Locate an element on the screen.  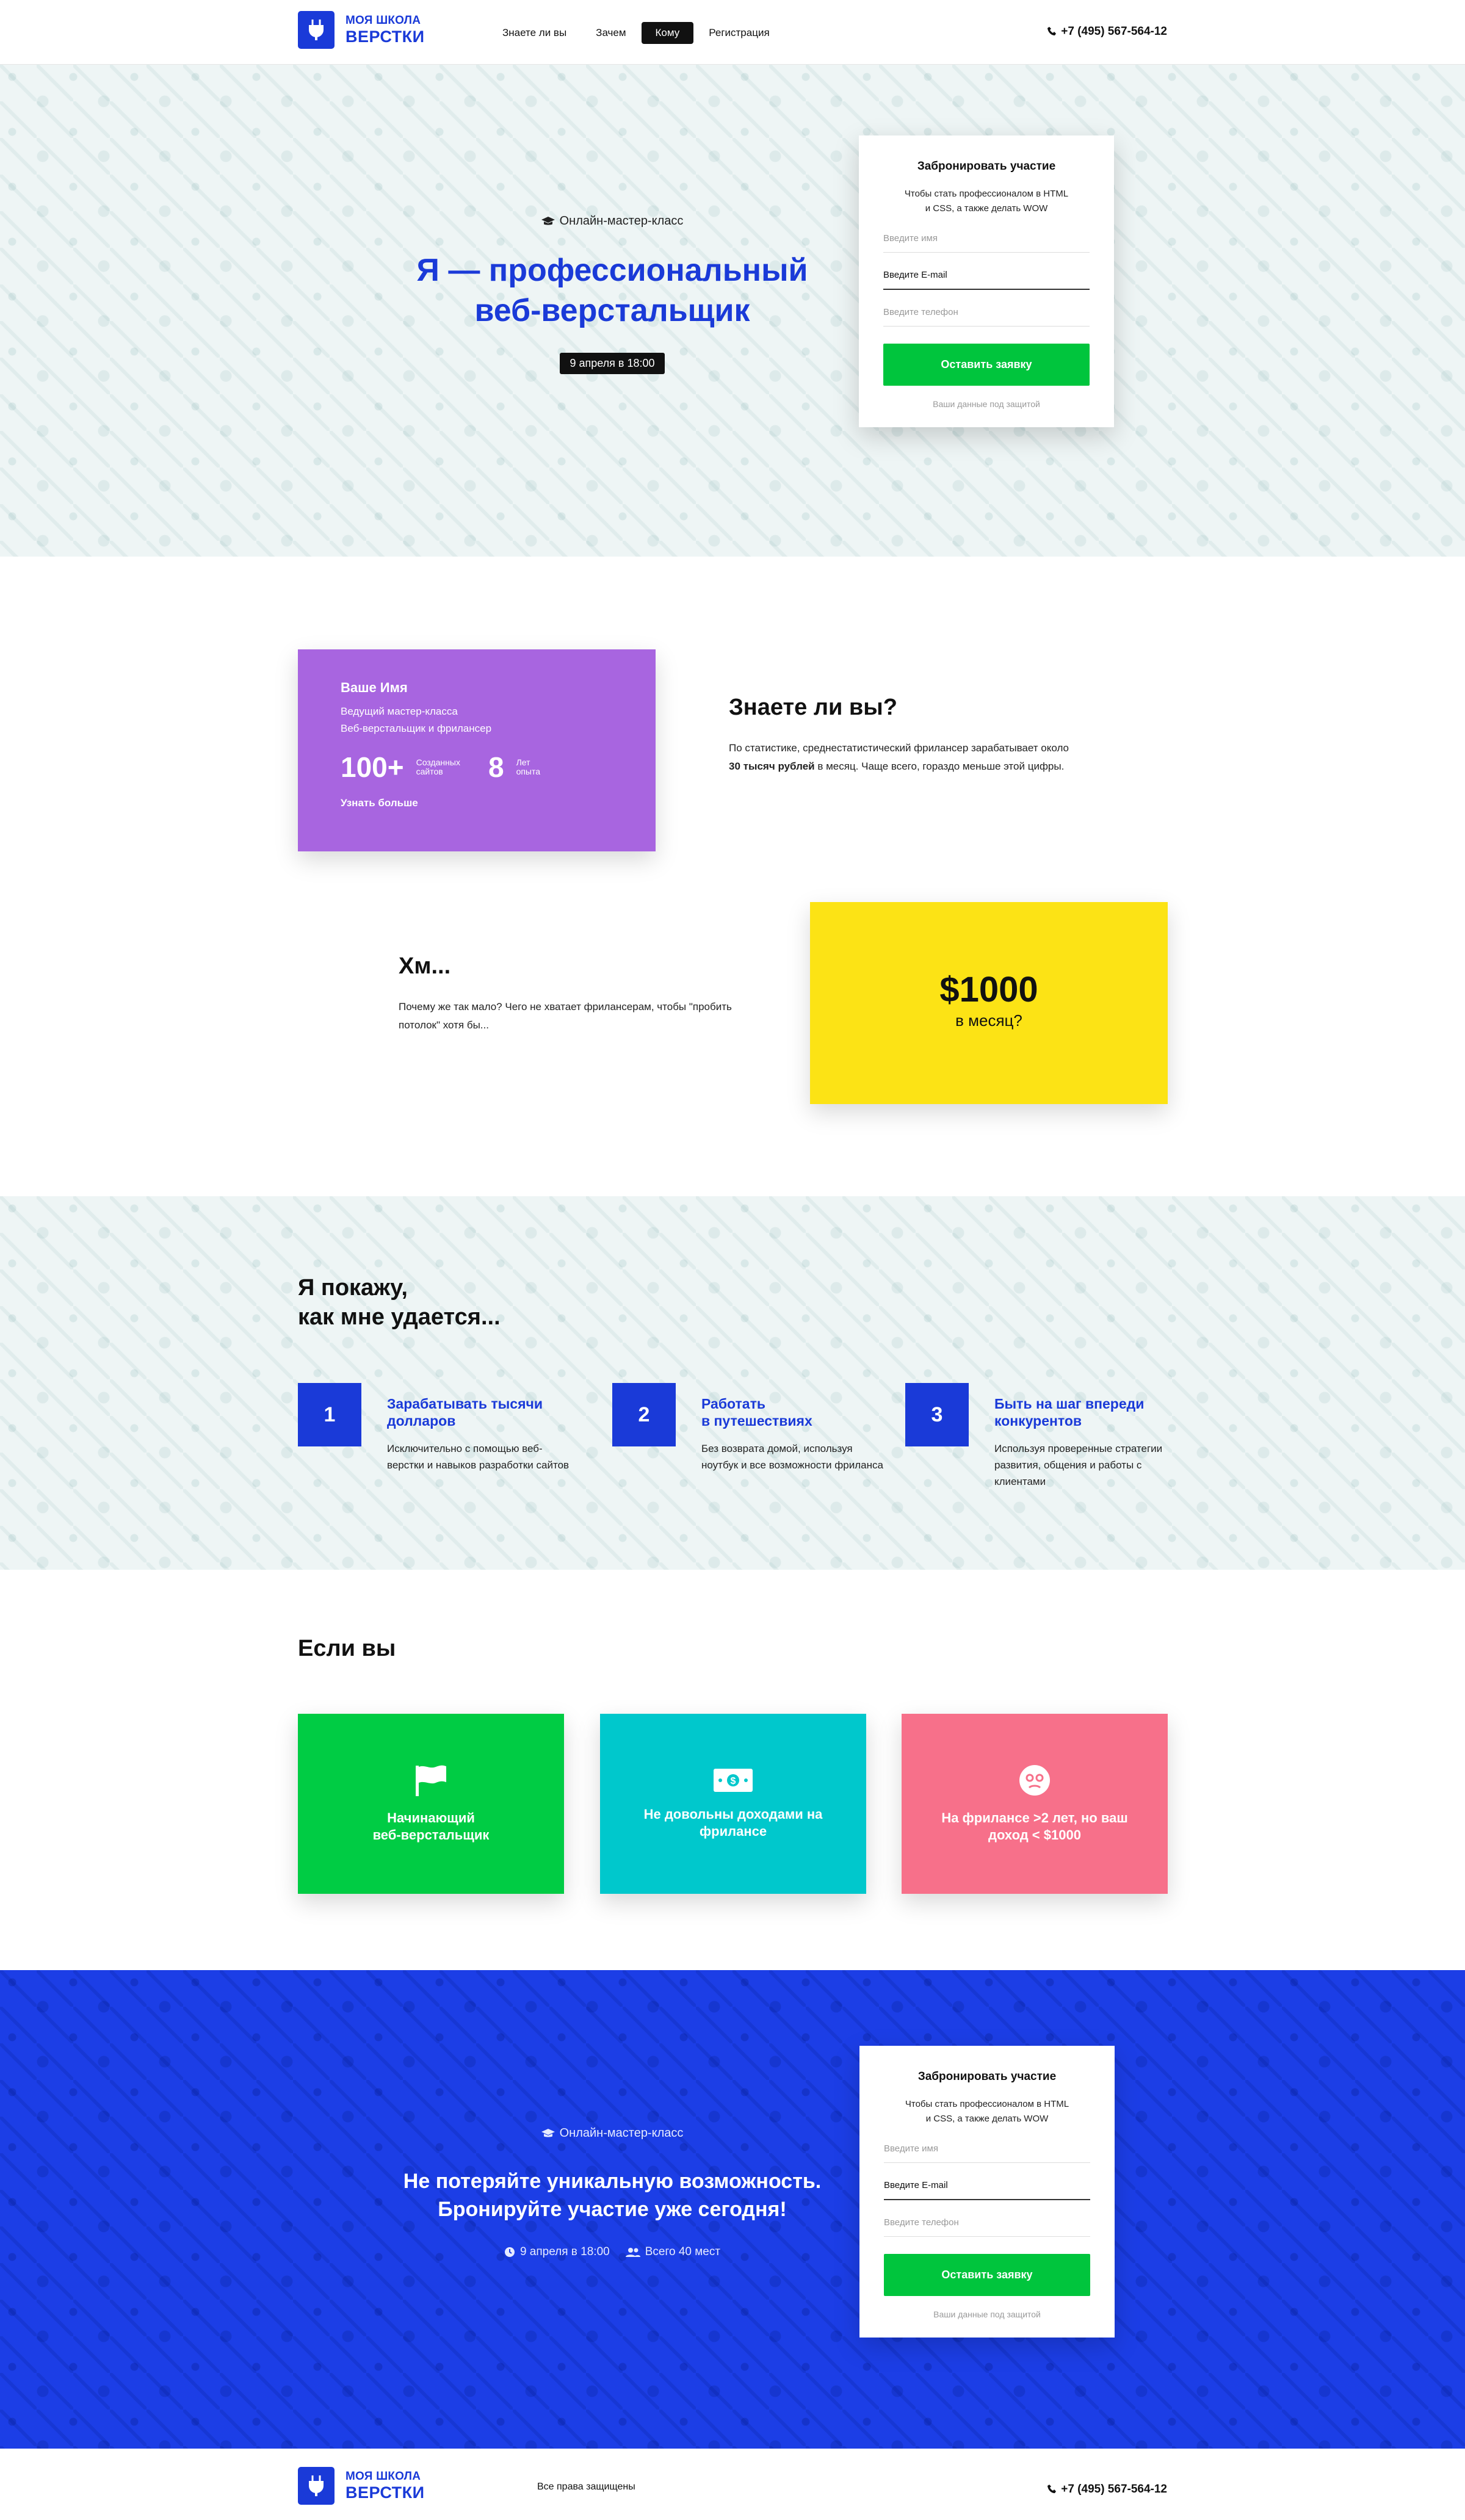
know-title: Знаете ли вы? is located at coordinates (813, 707).